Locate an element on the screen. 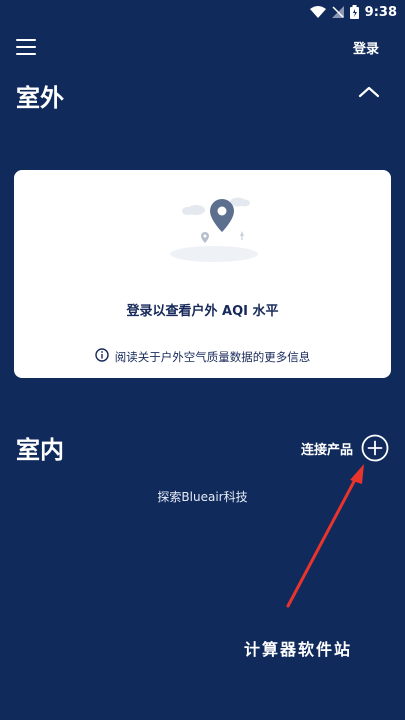 The width and height of the screenshot is (405, 720). location-pin-illustration-icon is located at coordinates (214, 227).